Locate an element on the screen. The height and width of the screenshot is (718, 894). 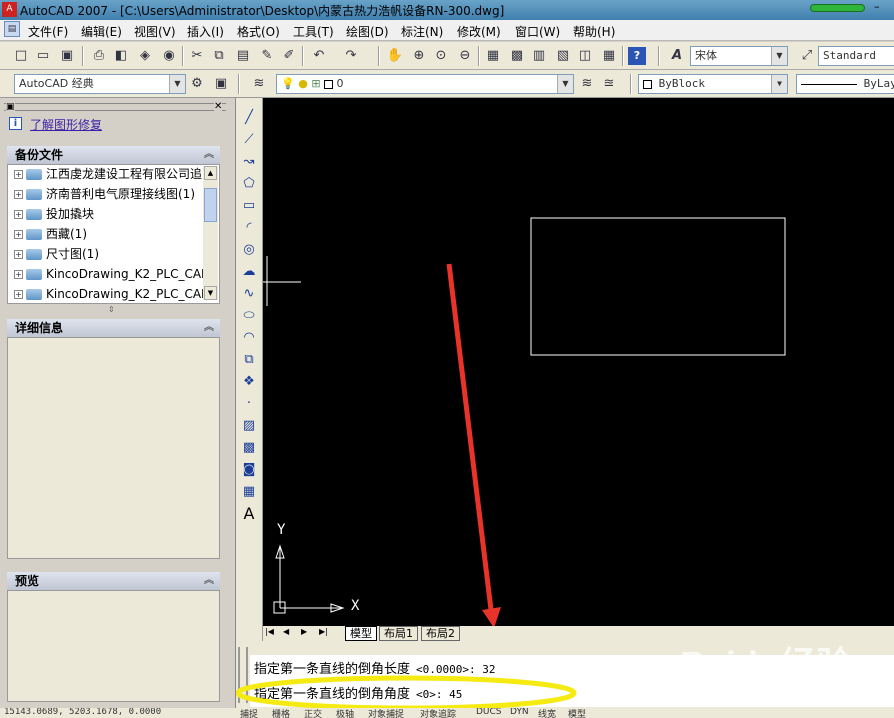
menu-format: 格式(O) is located at coordinates (258, 31).